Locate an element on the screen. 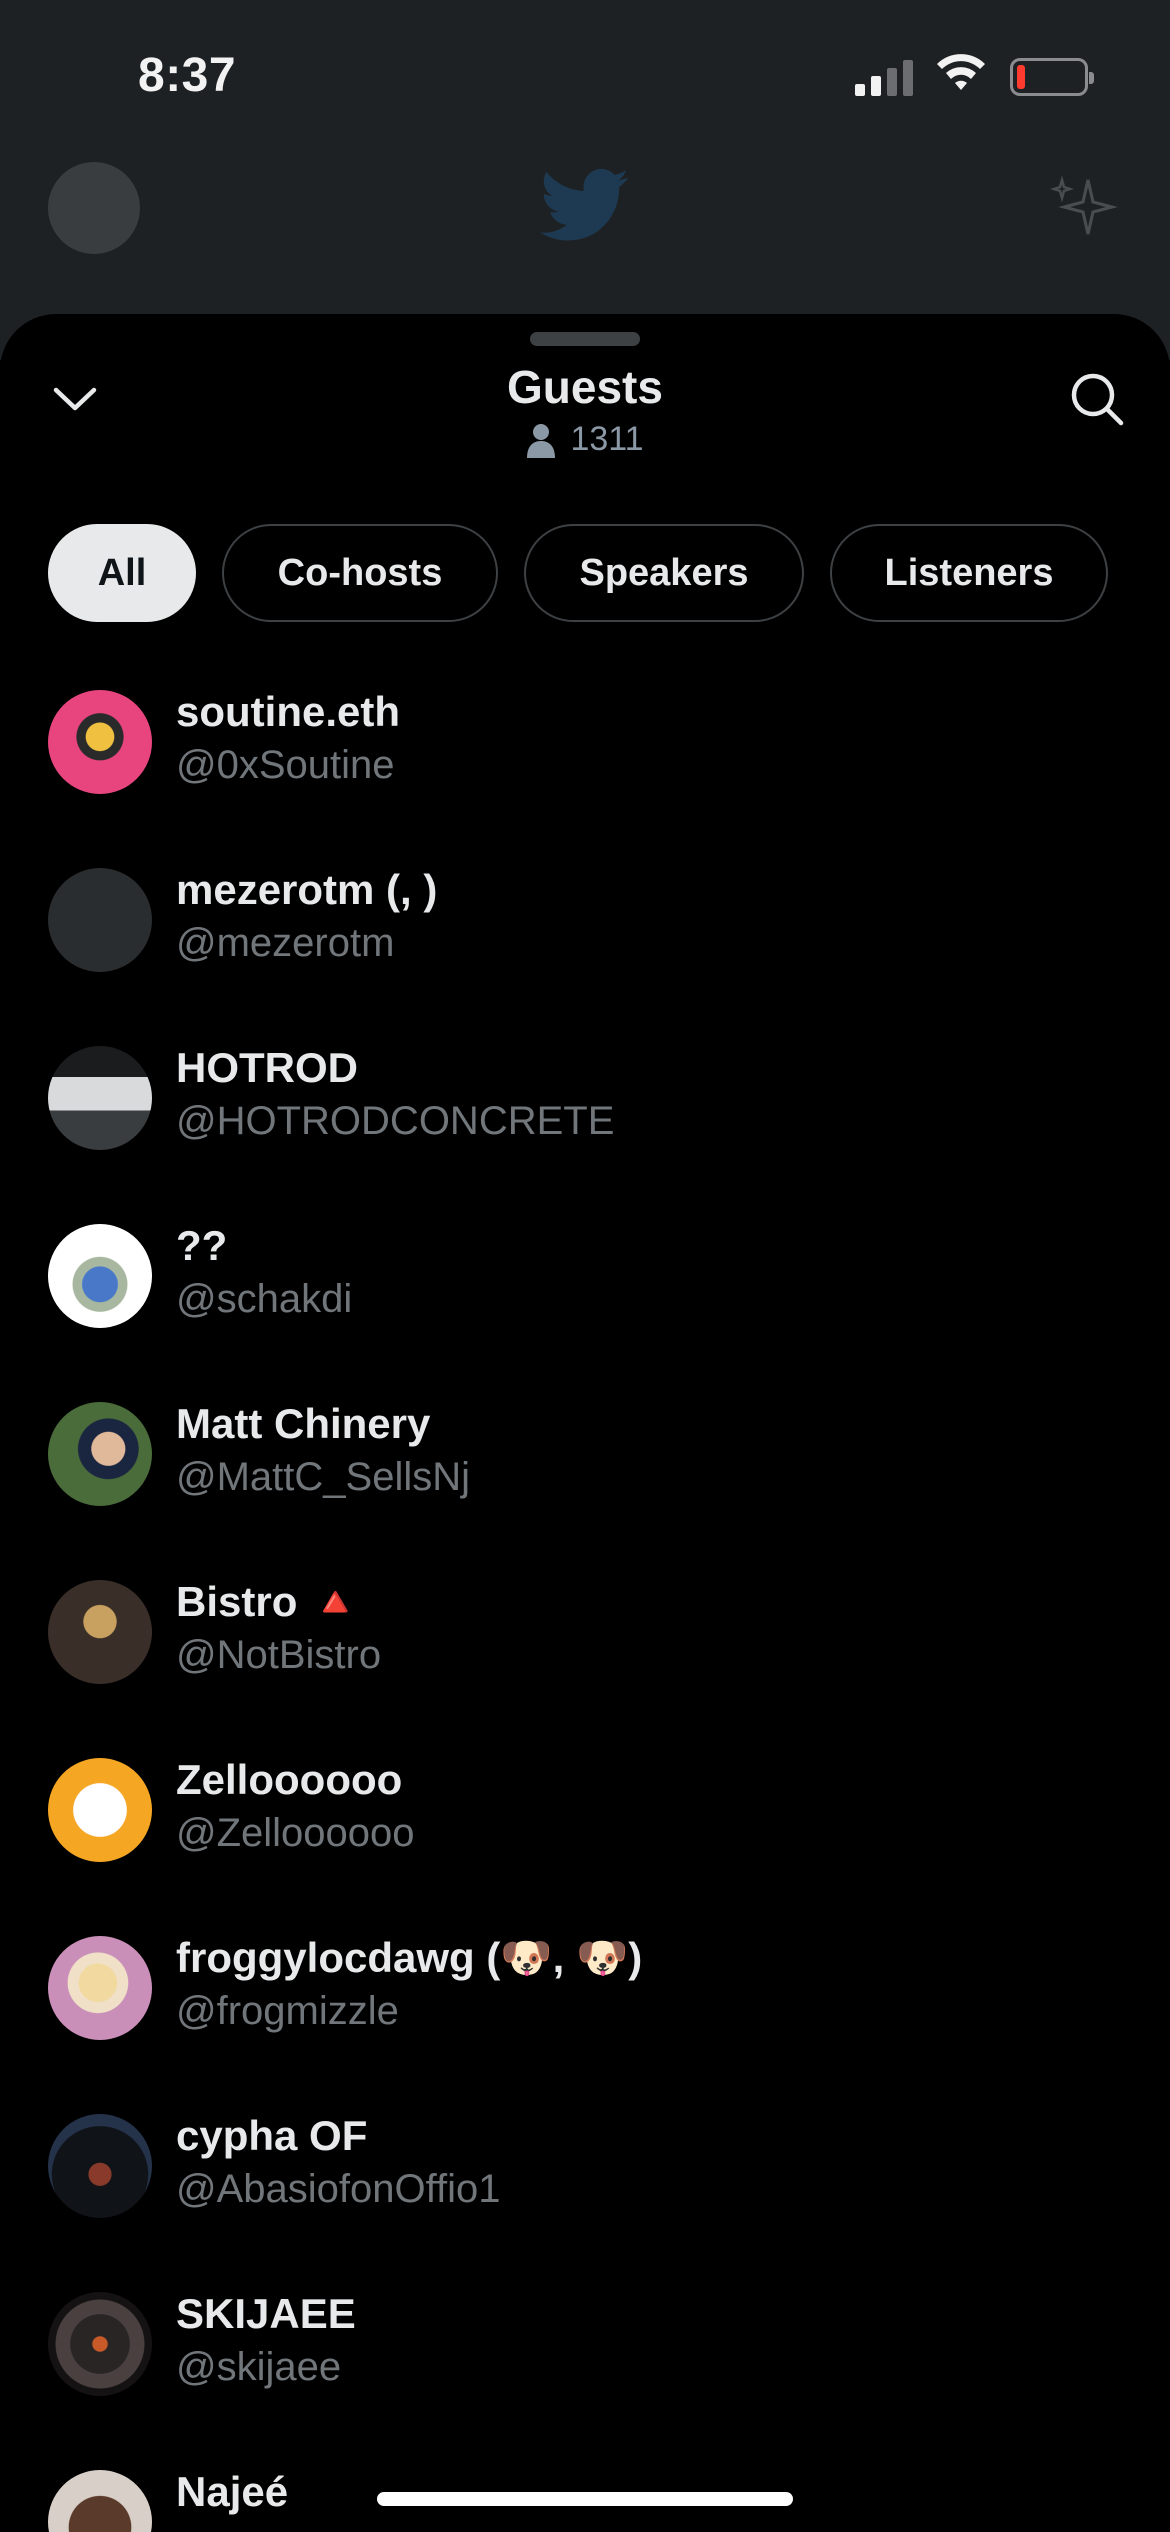  guest-handle: @frogmizzle is located at coordinates (287, 2011).